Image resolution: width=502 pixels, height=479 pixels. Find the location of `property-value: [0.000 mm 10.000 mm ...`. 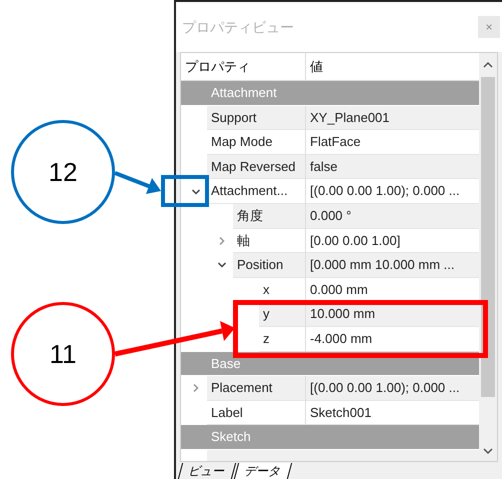

property-value: [0.000 mm 10.000 mm ... is located at coordinates (392, 265).